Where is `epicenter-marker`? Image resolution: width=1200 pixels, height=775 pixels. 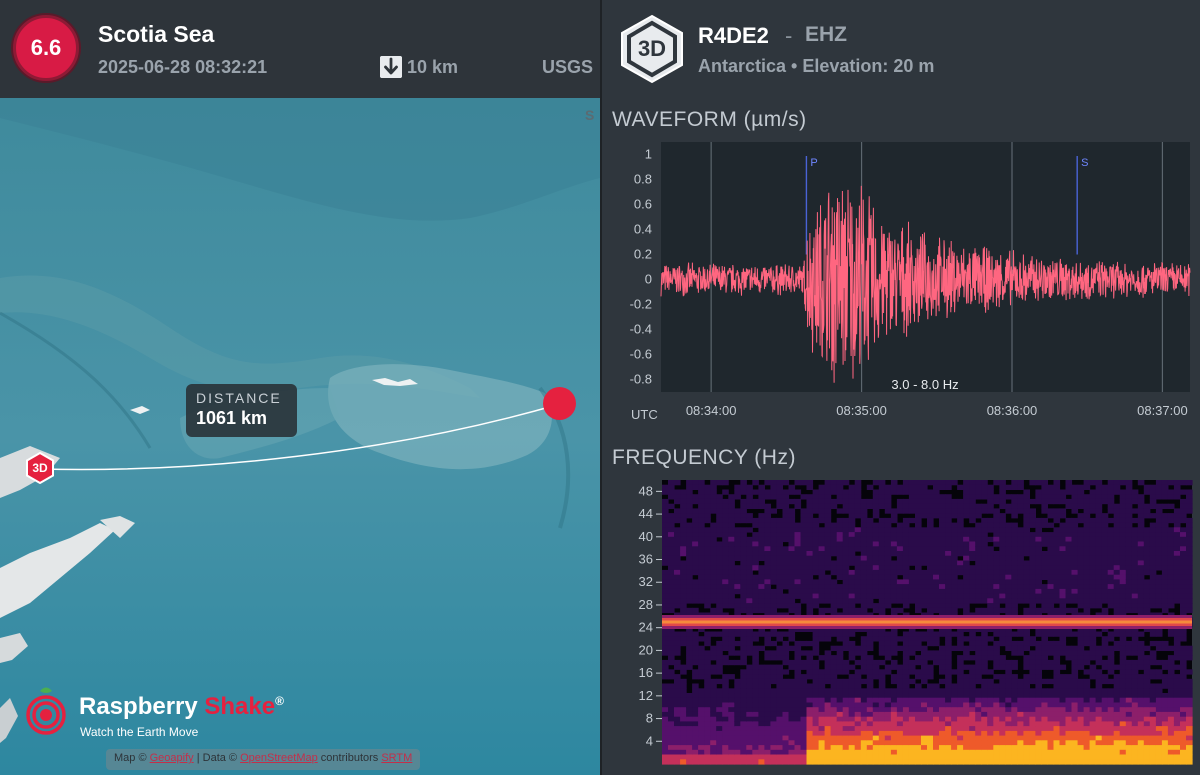
epicenter-marker is located at coordinates (559, 403).